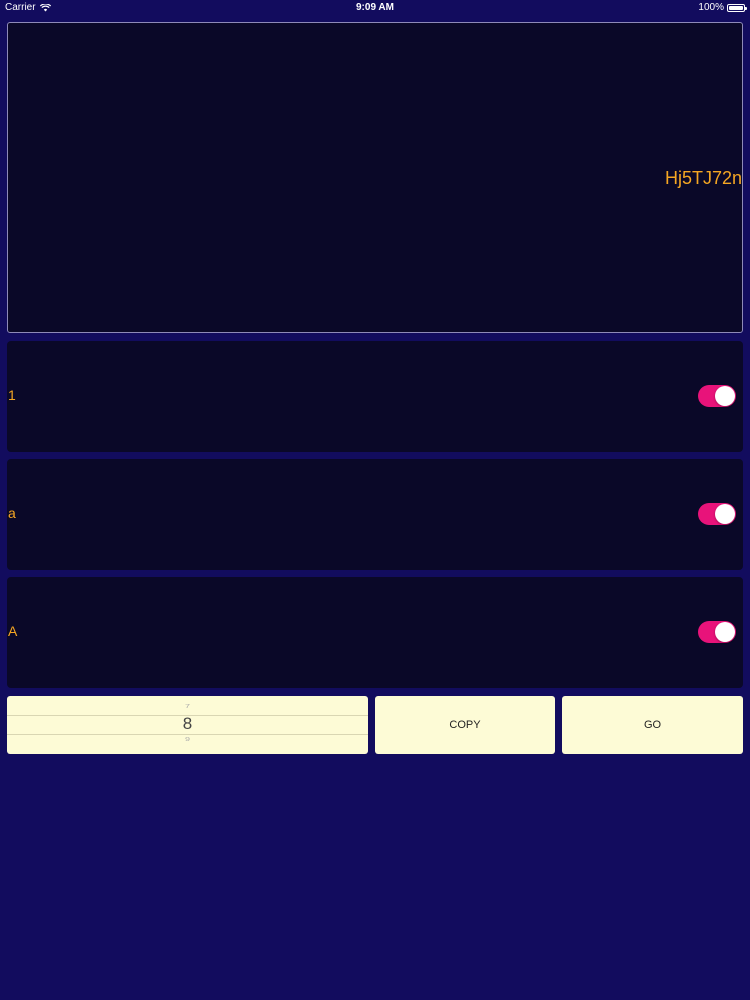 The image size is (750, 1000). What do you see at coordinates (375, 514) in the screenshot?
I see `option-row-lowercase: a` at bounding box center [375, 514].